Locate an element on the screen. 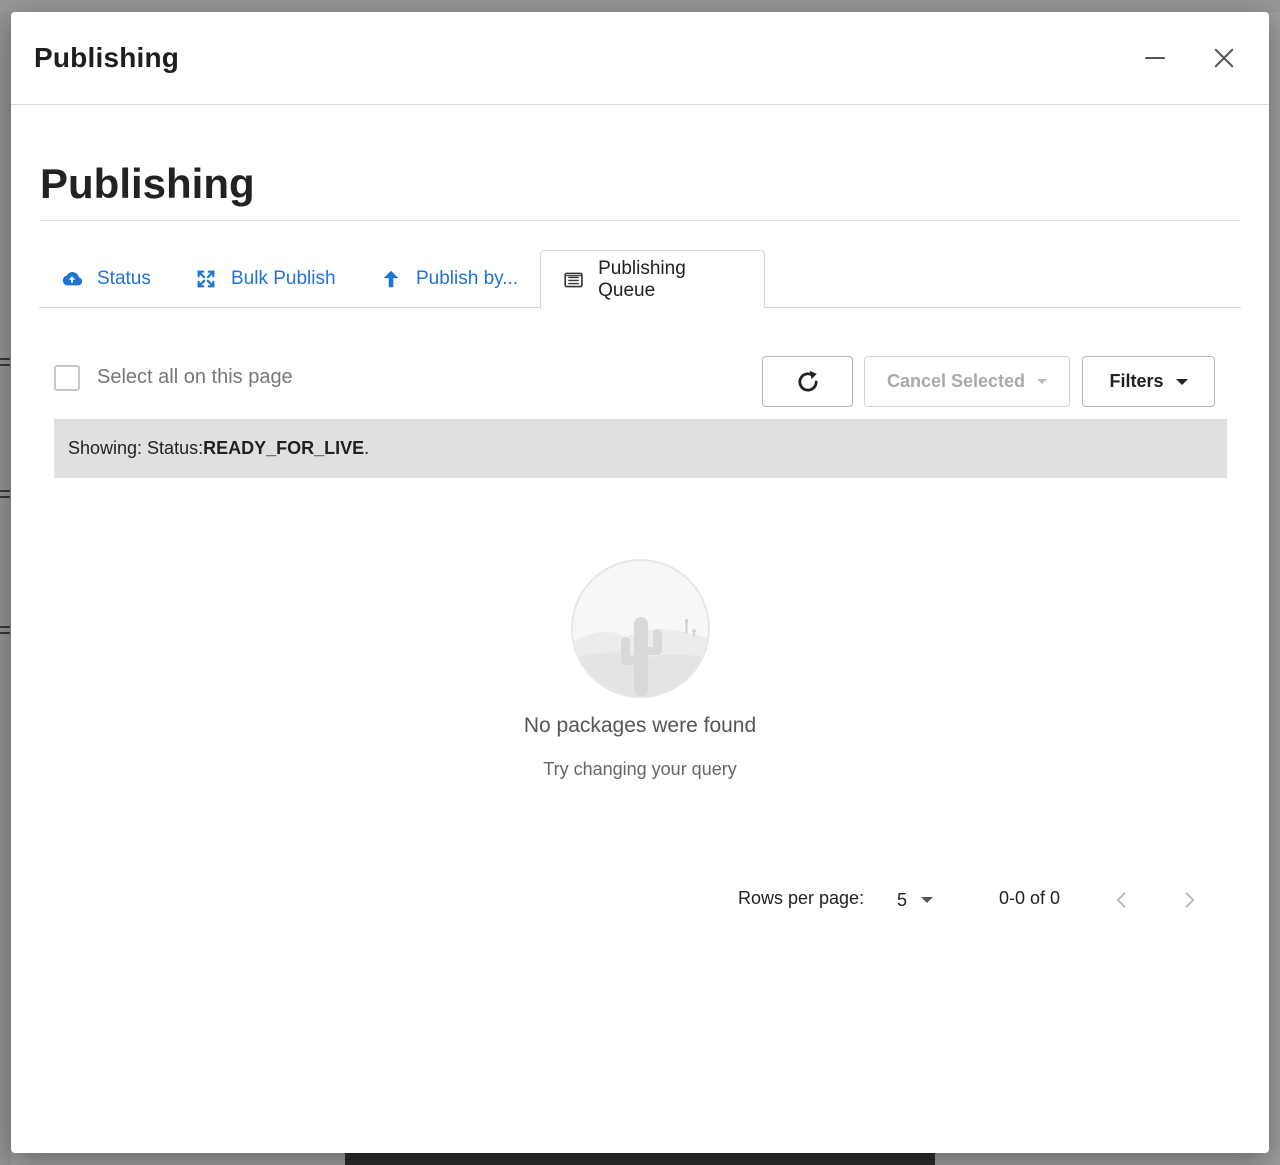  empty-state-title: No packages were found is located at coordinates (640, 725).